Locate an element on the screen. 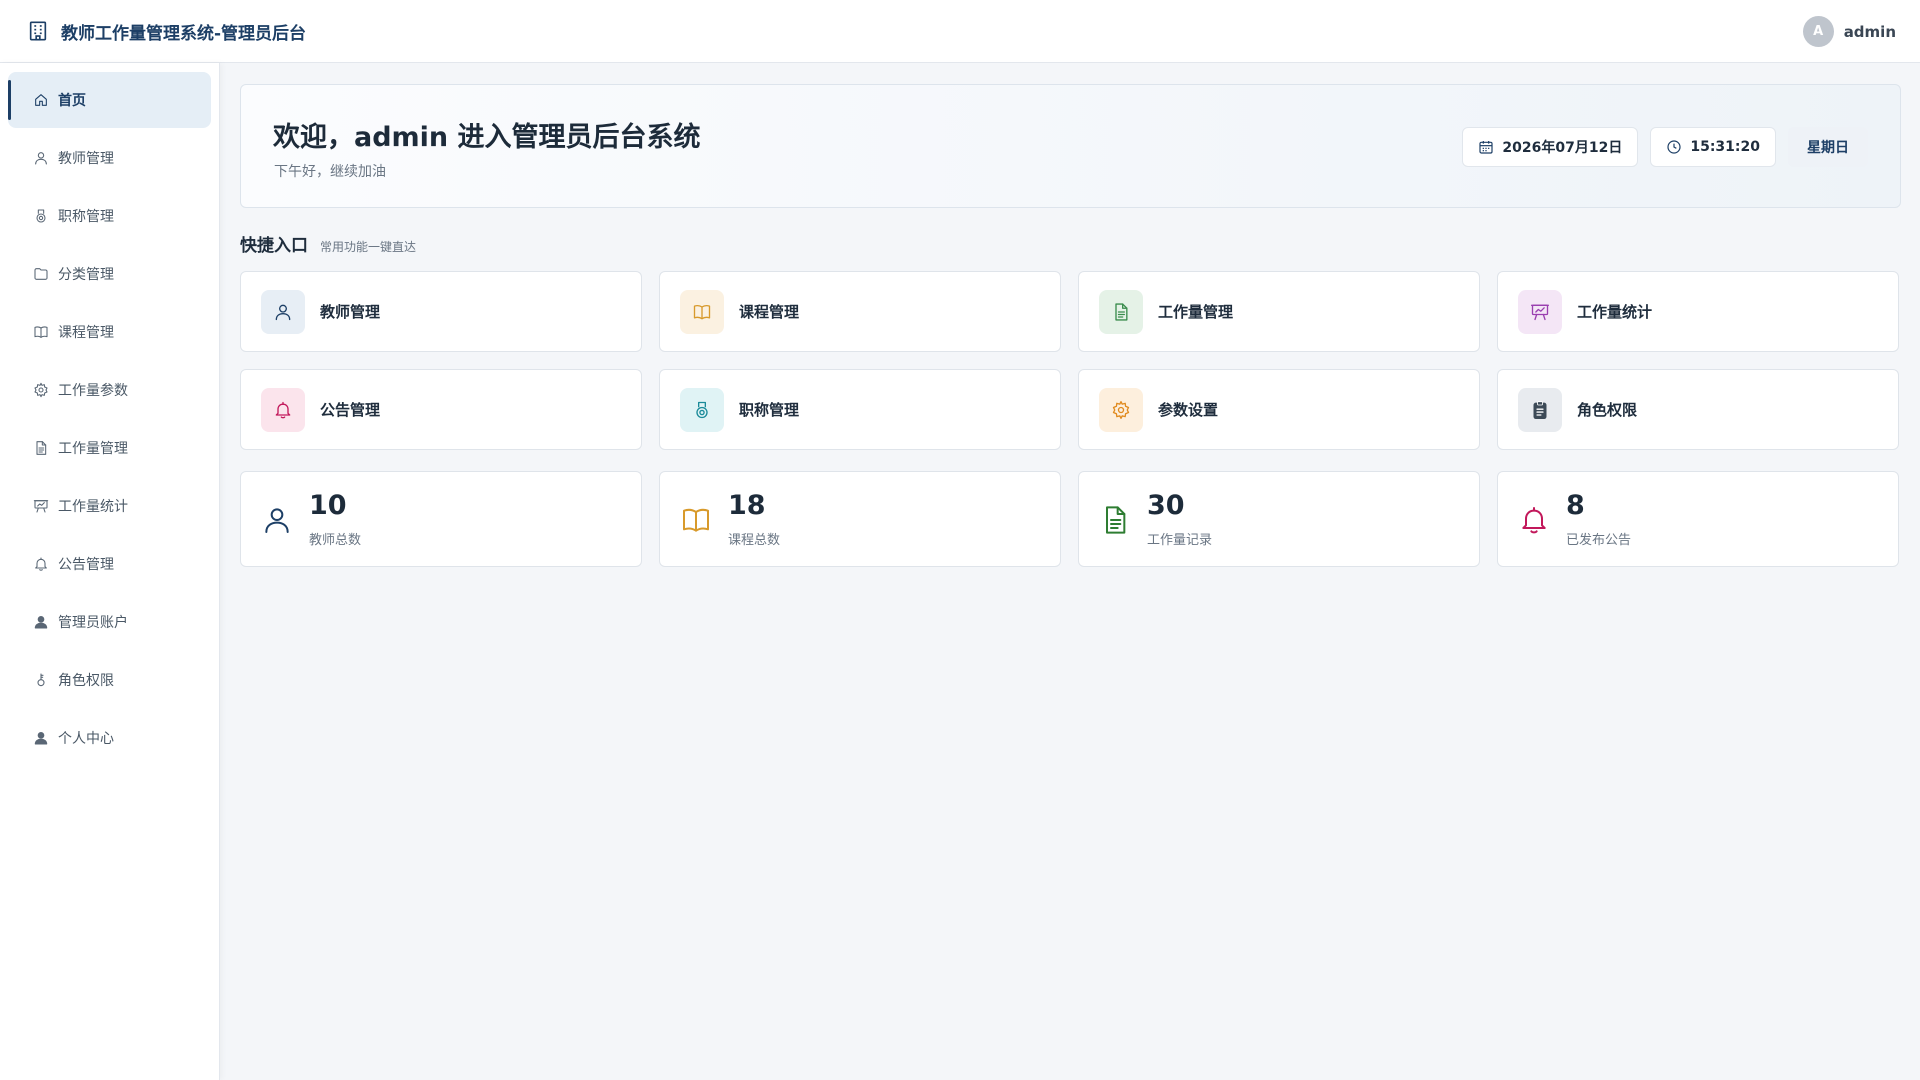 The width and height of the screenshot is (1920, 1080). sidebar-item-label: 角色权限 is located at coordinates (86, 681).